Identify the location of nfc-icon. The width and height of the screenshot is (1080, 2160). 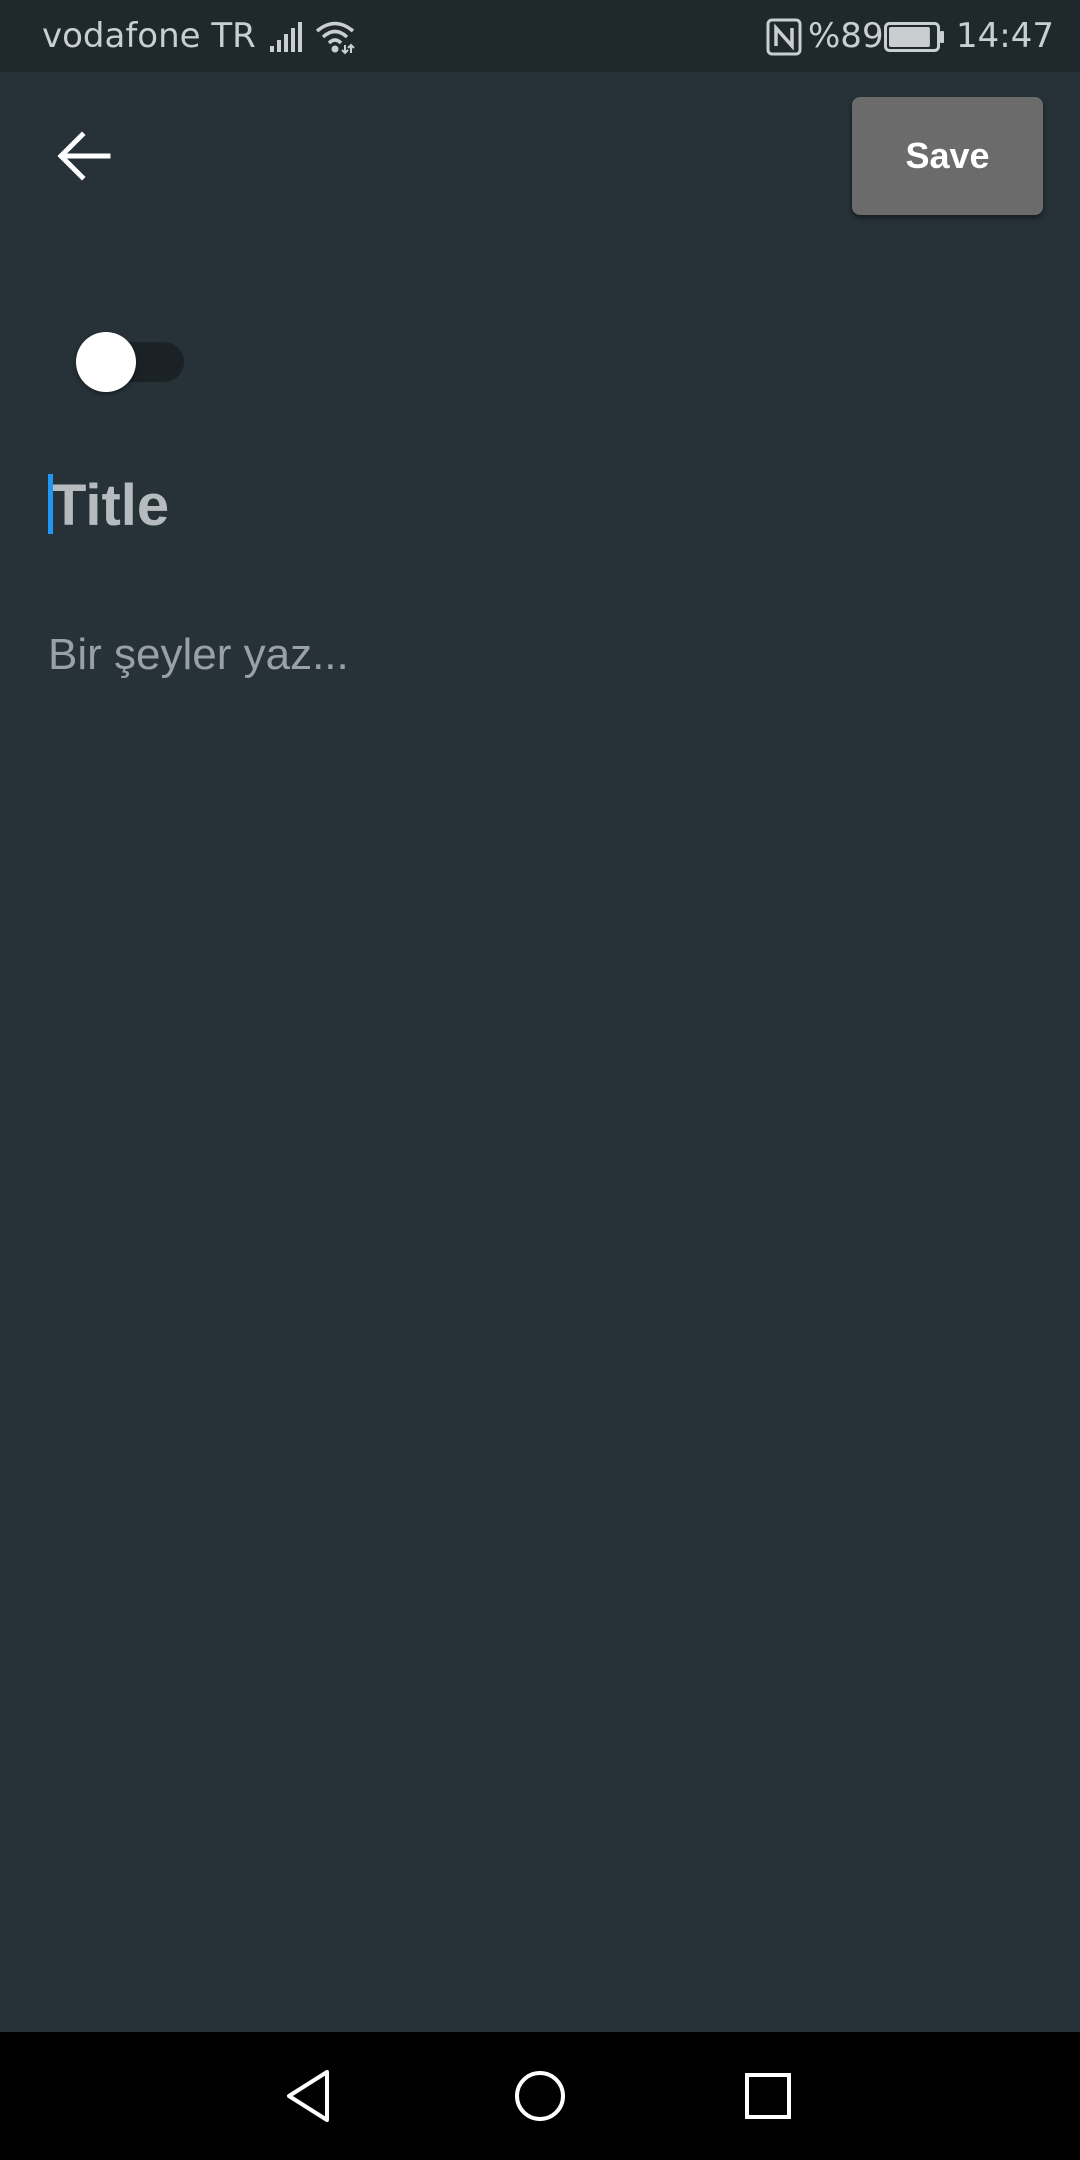
(784, 37).